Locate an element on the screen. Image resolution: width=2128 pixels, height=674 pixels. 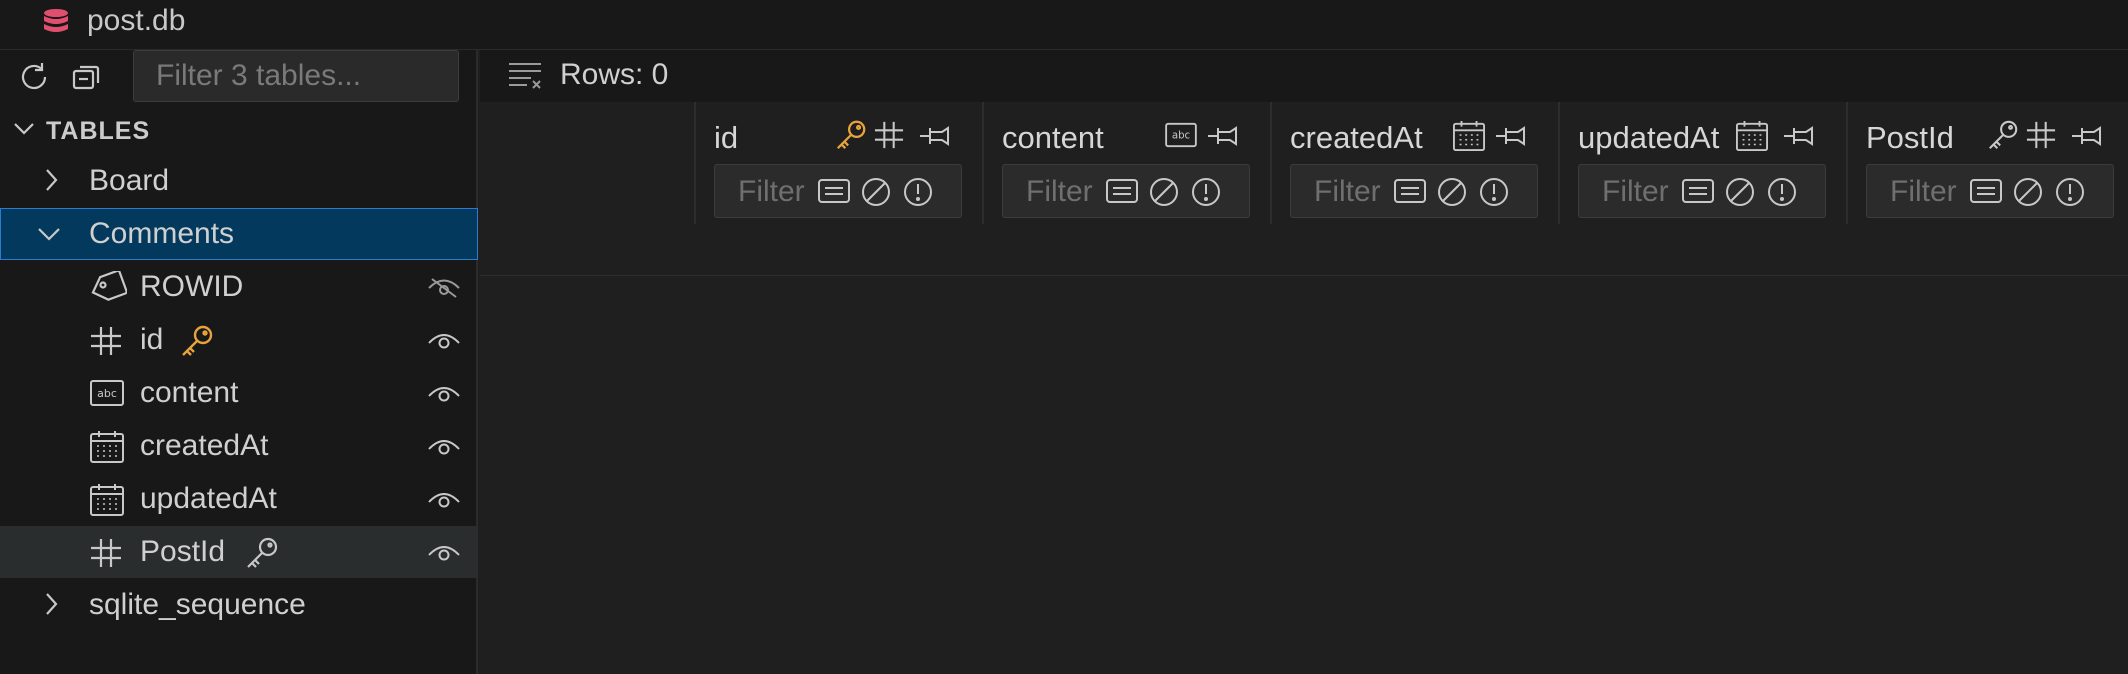
column-item-postid: PostId is located at coordinates (239, 552).